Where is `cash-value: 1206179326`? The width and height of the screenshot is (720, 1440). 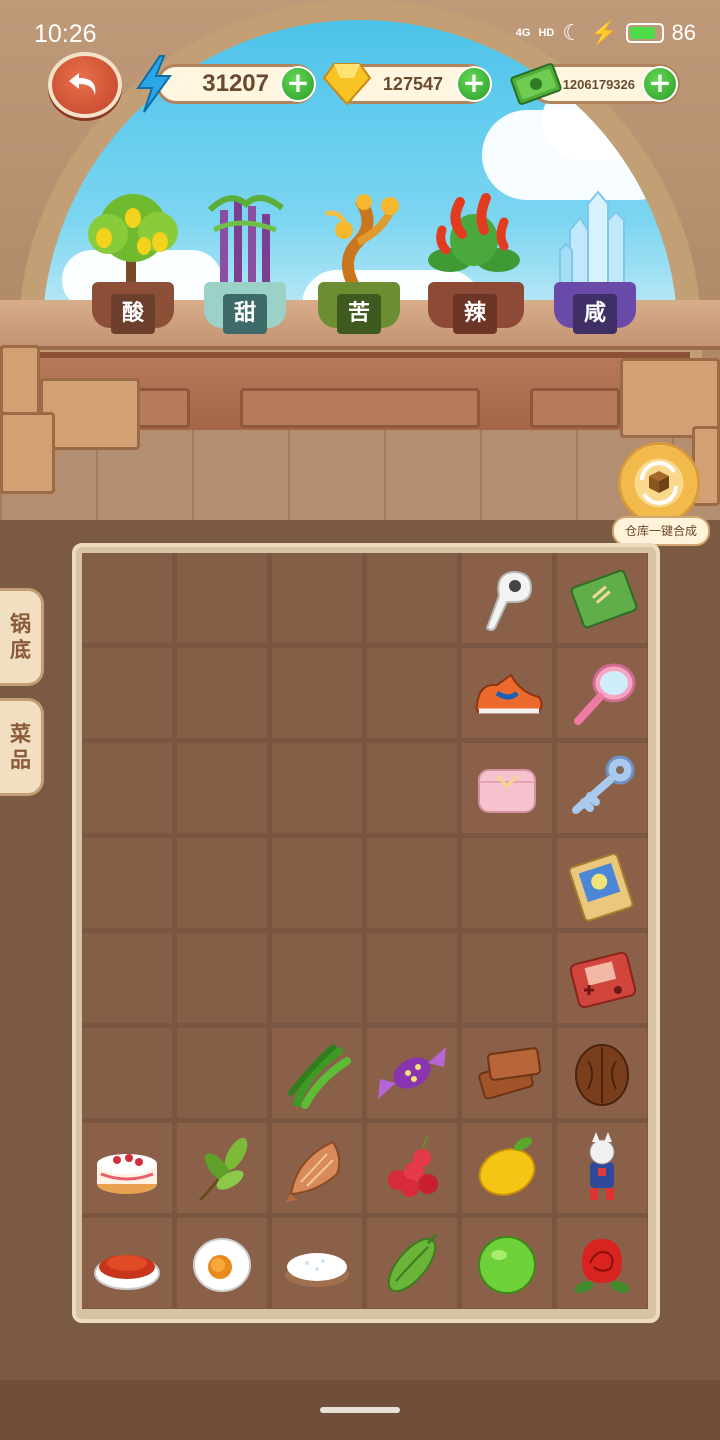
cash-value: 1206179326 is located at coordinates (598, 84).